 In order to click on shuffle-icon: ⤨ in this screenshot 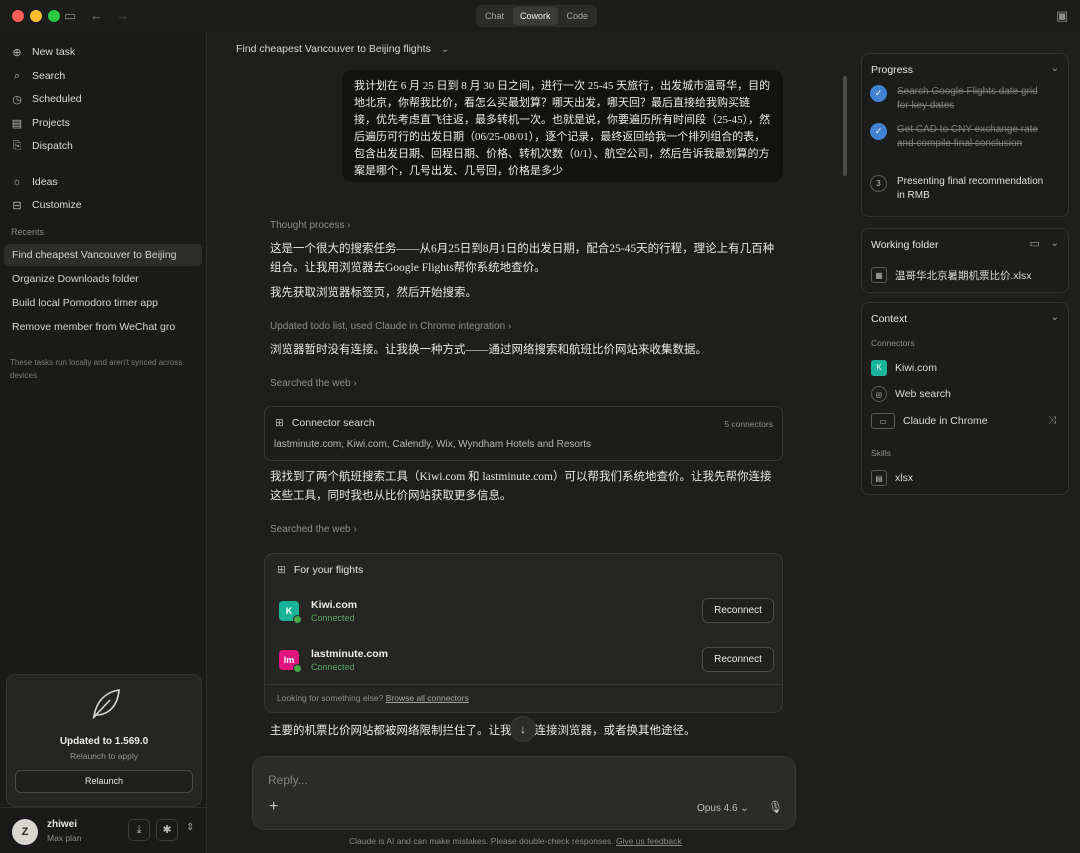, I will do `click(1052, 420)`.